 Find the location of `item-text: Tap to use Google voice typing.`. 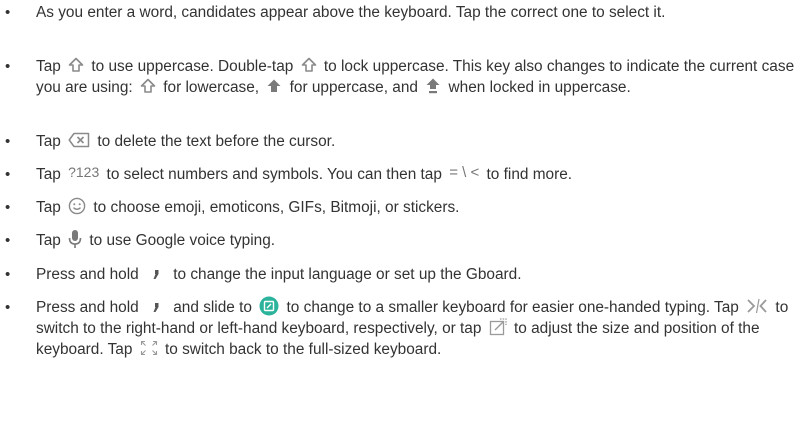

item-text: Tap to use Google voice typing. is located at coordinates (419, 240).